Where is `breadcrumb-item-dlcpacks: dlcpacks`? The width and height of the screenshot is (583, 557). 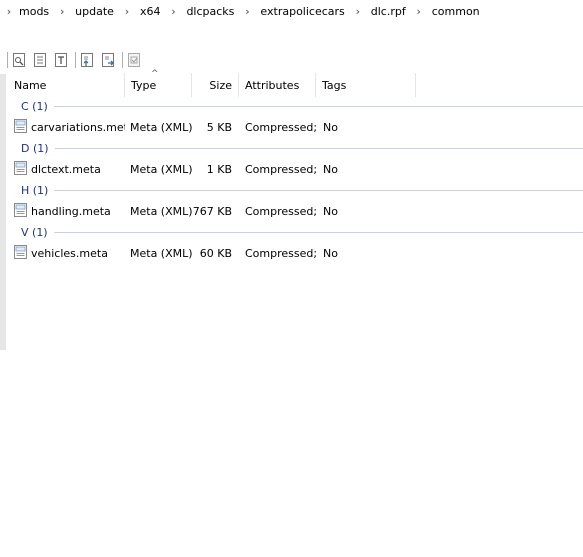
breadcrumb-item-dlcpacks: dlcpacks is located at coordinates (210, 11).